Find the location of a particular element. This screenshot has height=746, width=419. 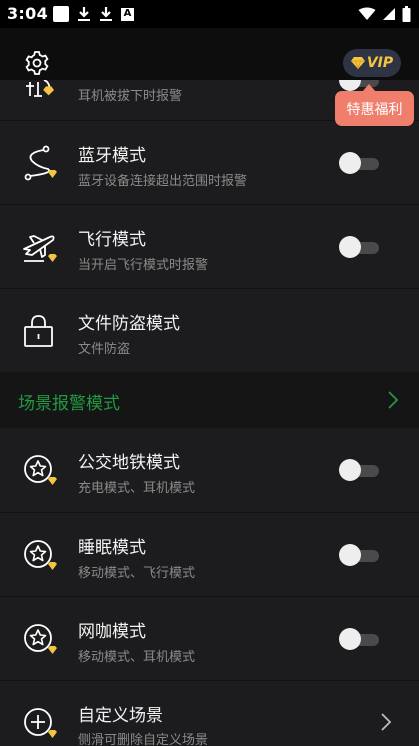

transit-title: 公交地铁模式 is located at coordinates (129, 463).